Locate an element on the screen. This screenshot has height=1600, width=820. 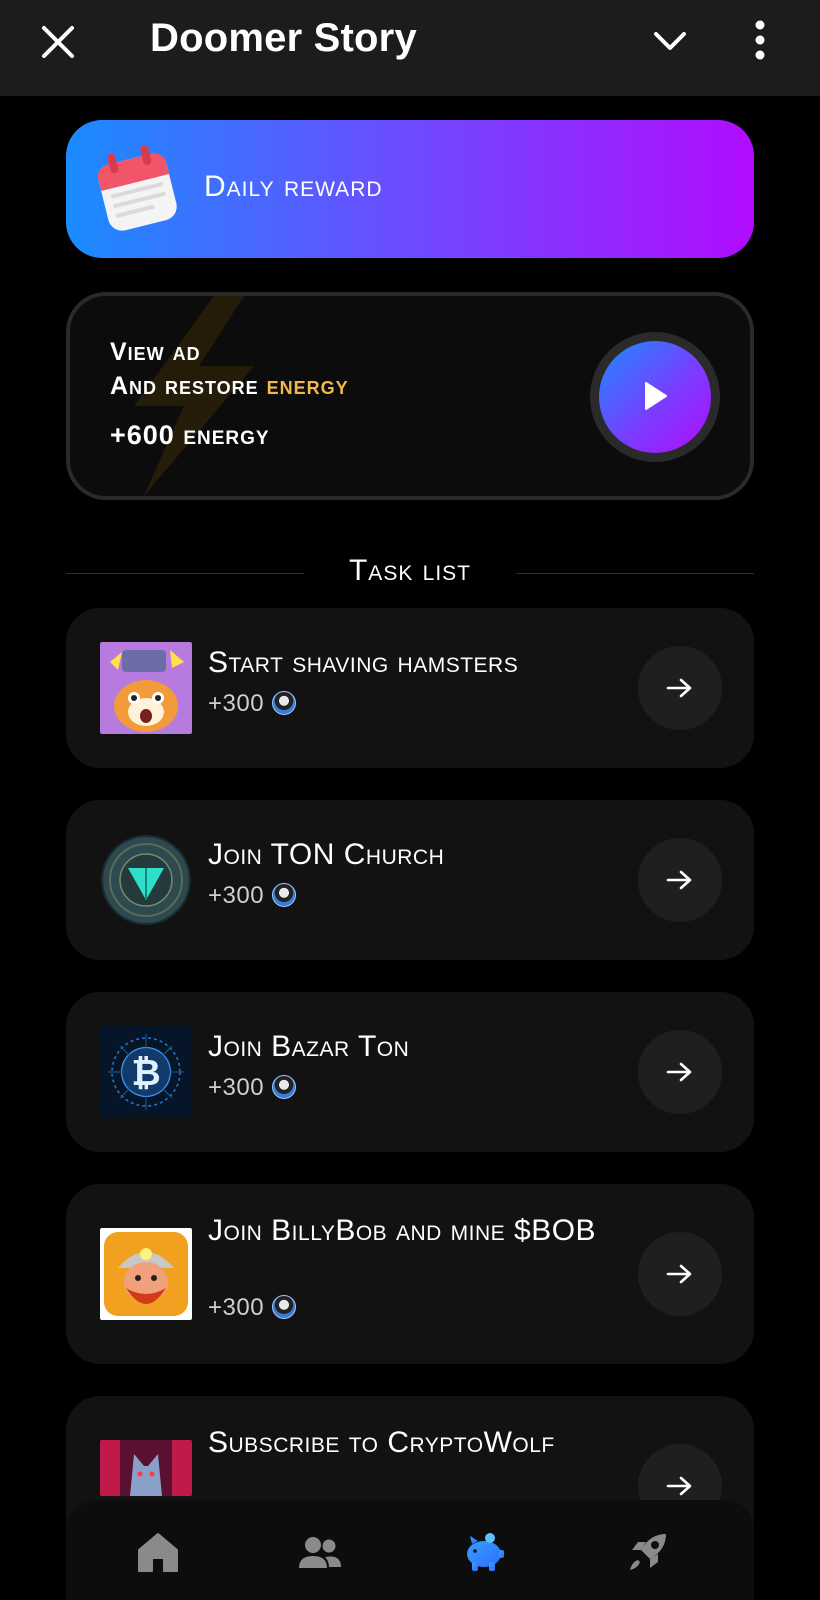
task-title: Join Bazar Ton is located at coordinates (309, 1046).